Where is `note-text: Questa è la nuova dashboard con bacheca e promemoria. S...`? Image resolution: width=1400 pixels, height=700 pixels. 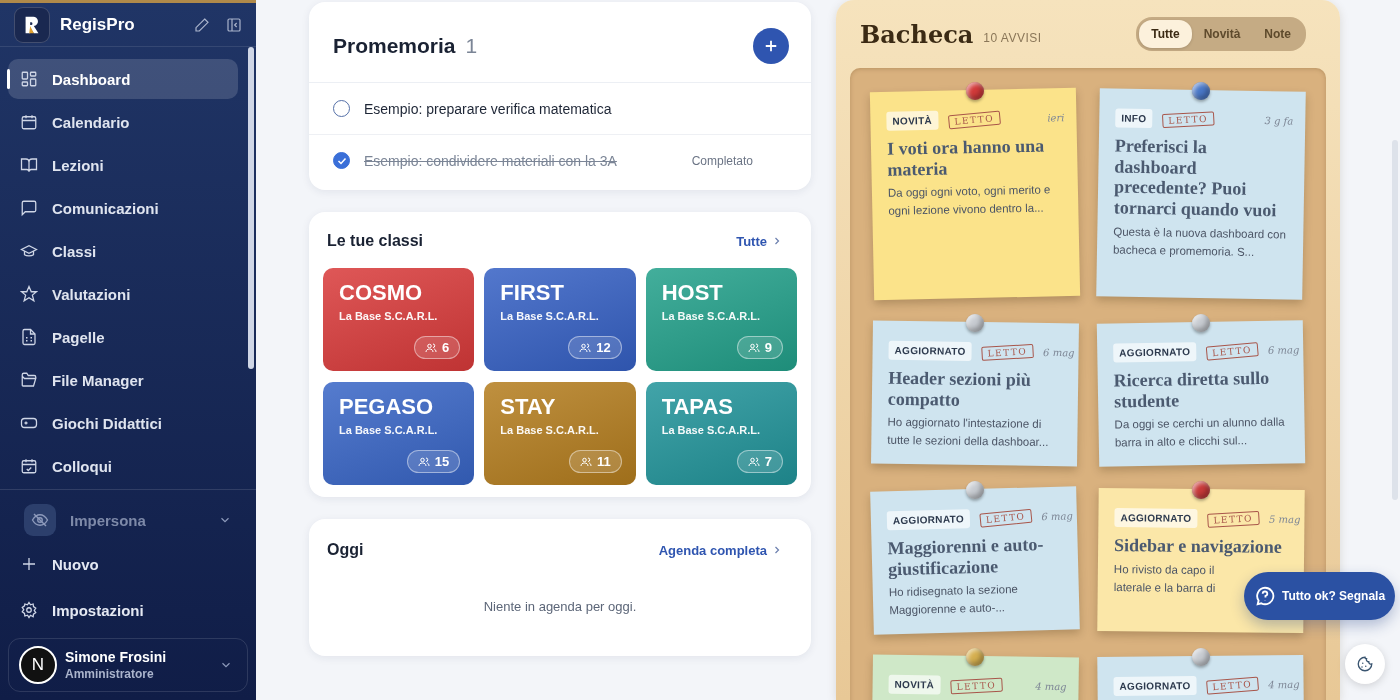
note-text: Questa è la nuova dashboard con bacheca e promemoria. S... is located at coordinates (1200, 242).